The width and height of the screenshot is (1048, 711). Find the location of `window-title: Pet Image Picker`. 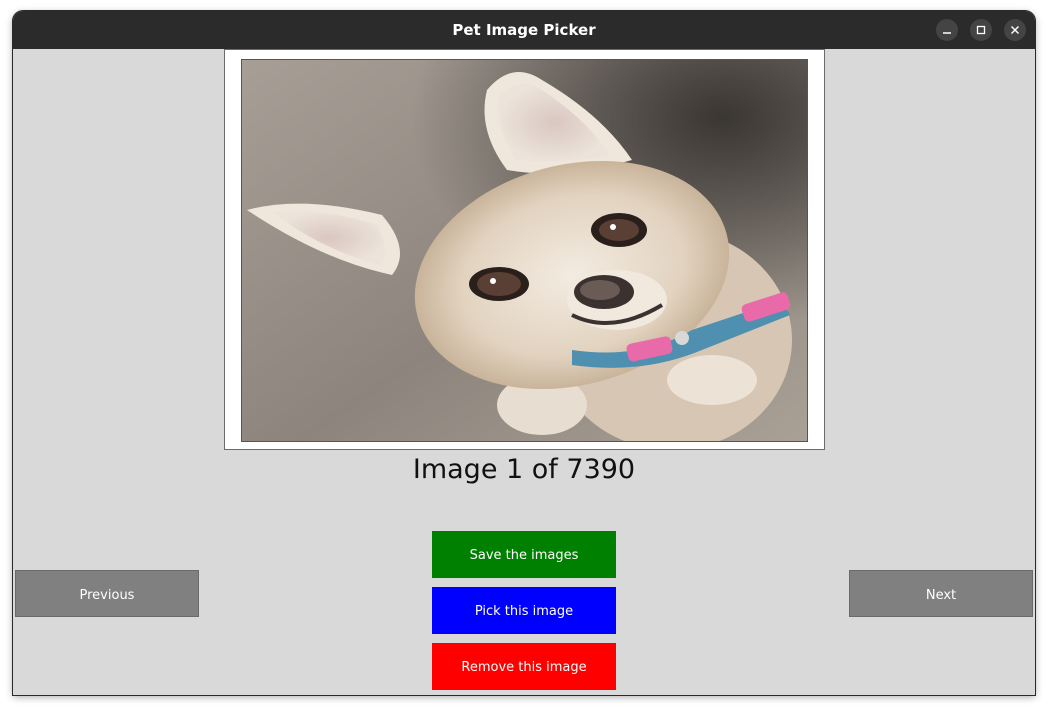

window-title: Pet Image Picker is located at coordinates (524, 30).